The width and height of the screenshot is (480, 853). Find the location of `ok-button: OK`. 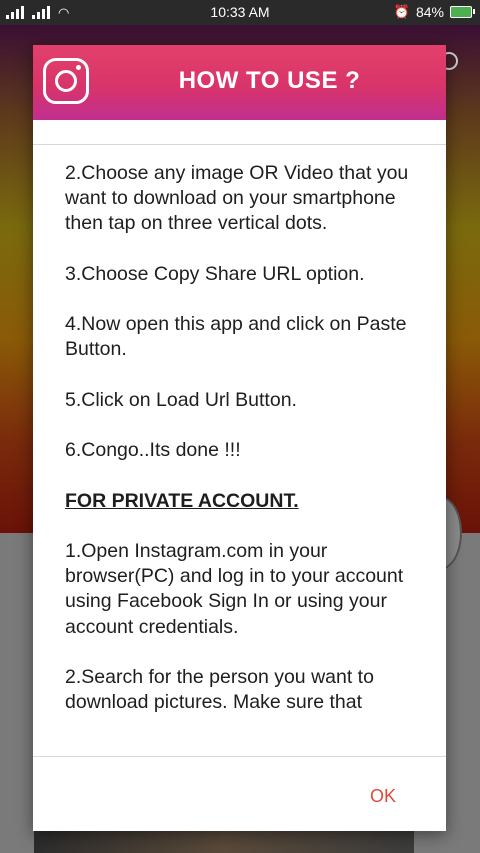

ok-button: OK is located at coordinates (383, 796).